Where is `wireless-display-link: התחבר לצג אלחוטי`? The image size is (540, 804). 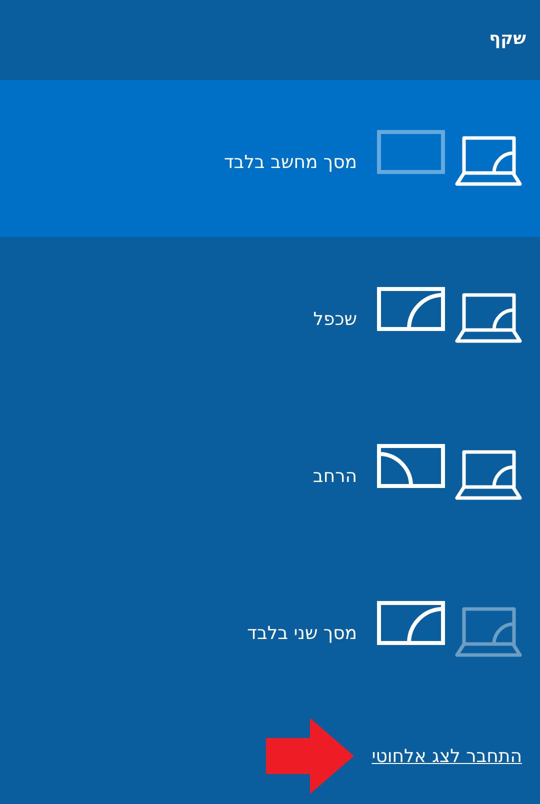 wireless-display-link: התחבר לצג אלחוטי is located at coordinates (447, 756).